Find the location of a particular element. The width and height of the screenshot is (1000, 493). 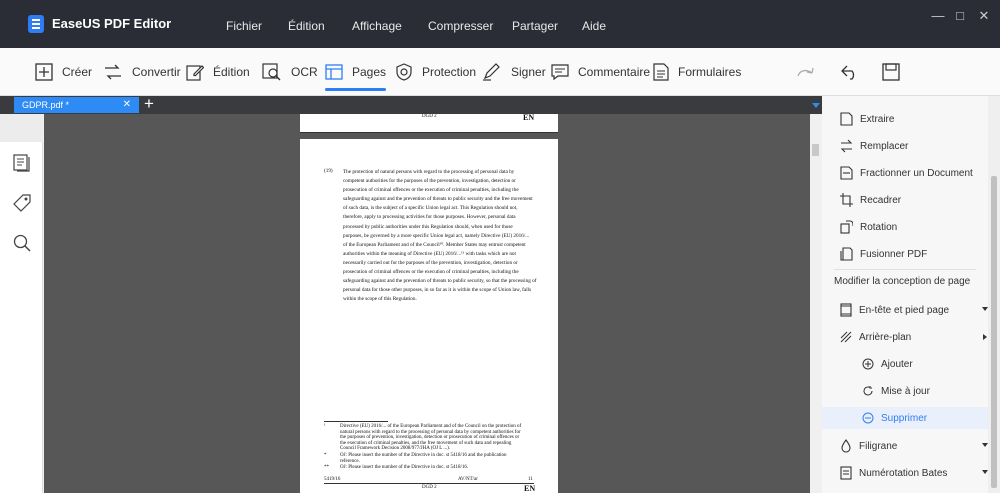

plus-square-icon is located at coordinates (44, 72).